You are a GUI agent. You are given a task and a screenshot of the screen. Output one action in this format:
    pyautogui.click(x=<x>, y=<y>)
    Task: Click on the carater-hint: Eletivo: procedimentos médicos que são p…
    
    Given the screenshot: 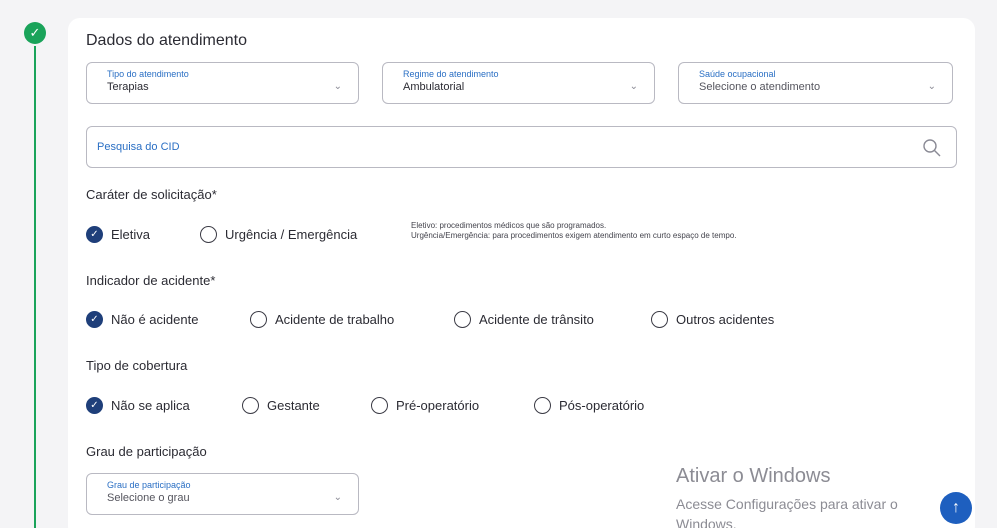 What is the action you would take?
    pyautogui.click(x=574, y=231)
    